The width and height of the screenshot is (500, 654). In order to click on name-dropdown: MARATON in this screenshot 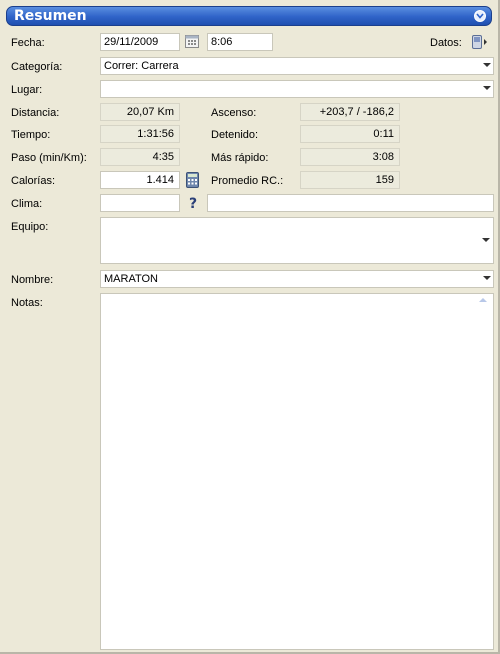, I will do `click(297, 279)`.